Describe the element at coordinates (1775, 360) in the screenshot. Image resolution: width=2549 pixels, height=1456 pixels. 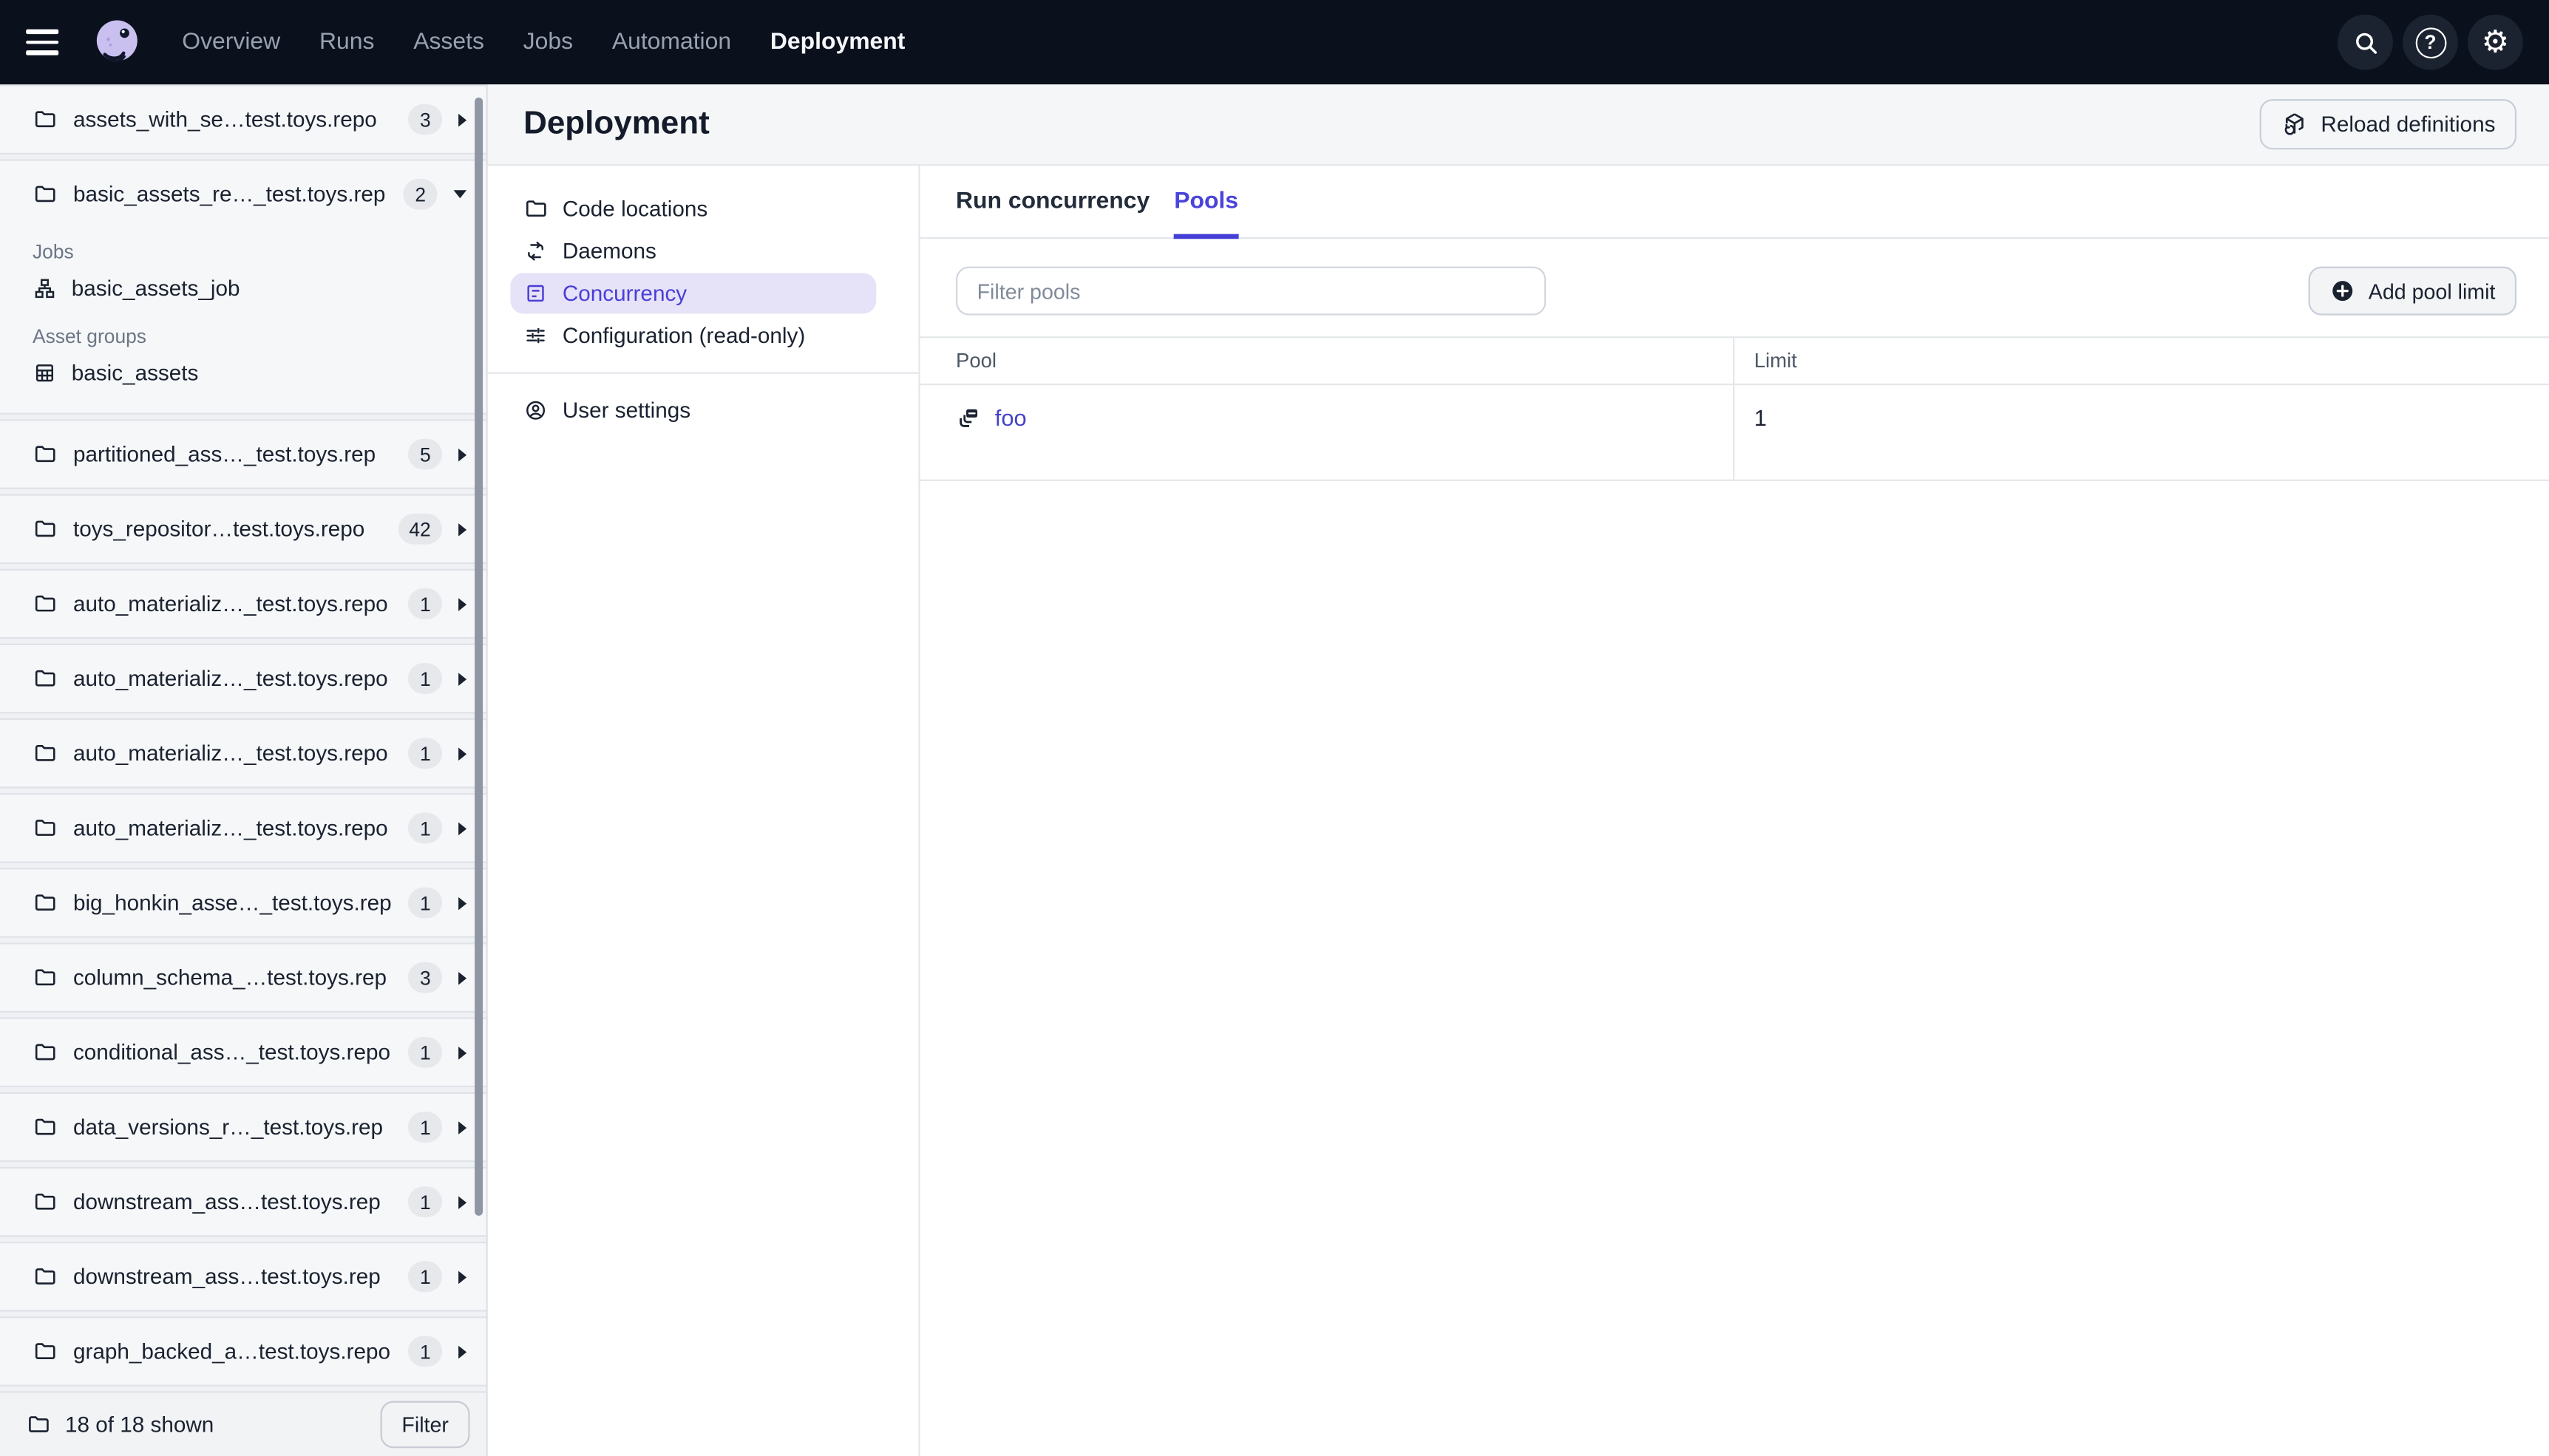
I see `column-header-limit: Limit` at that location.